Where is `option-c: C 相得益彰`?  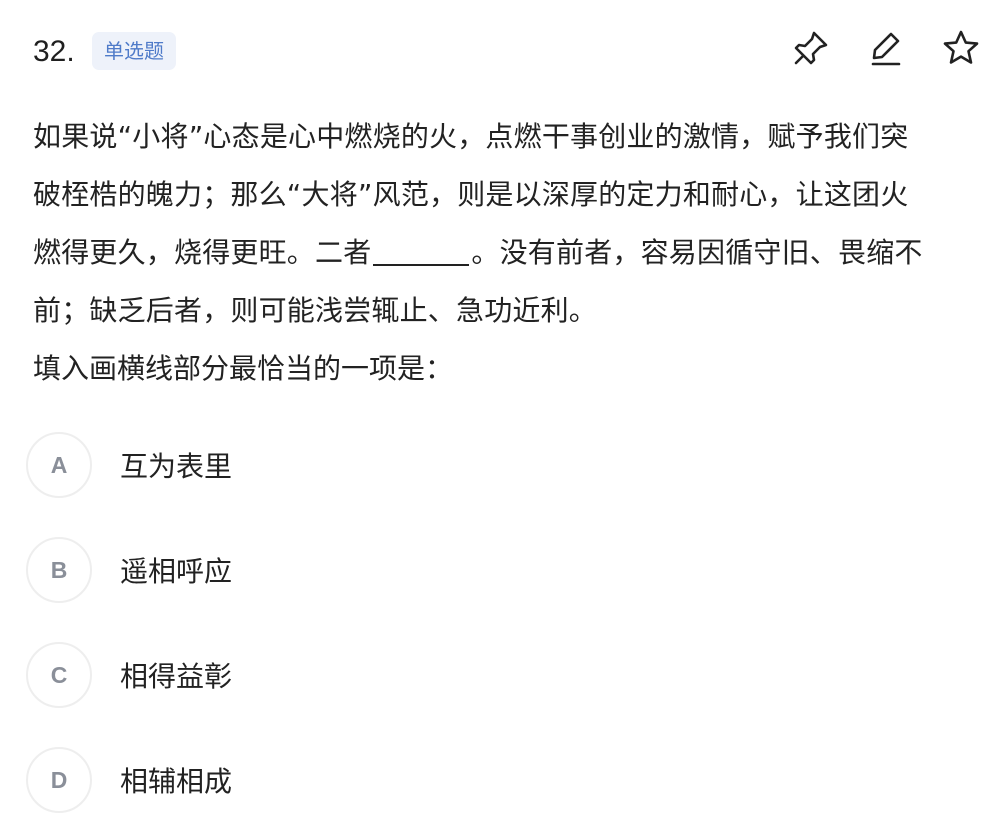
option-c: C 相得益彰 is located at coordinates (496, 675).